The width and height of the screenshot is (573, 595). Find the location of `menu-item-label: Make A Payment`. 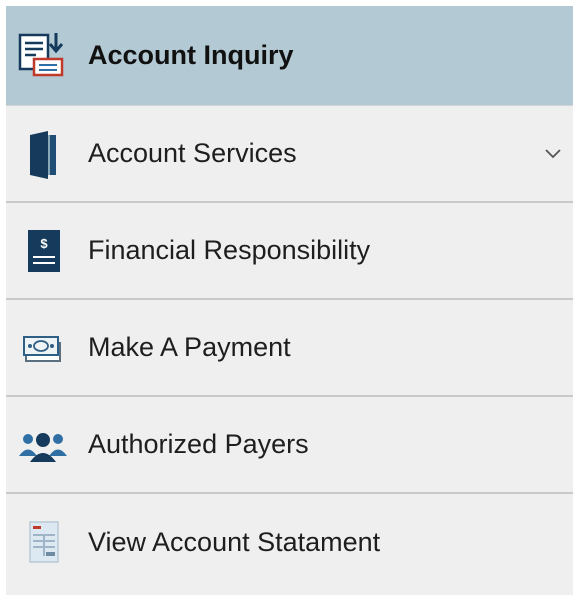

menu-item-label: Make A Payment is located at coordinates (189, 347).